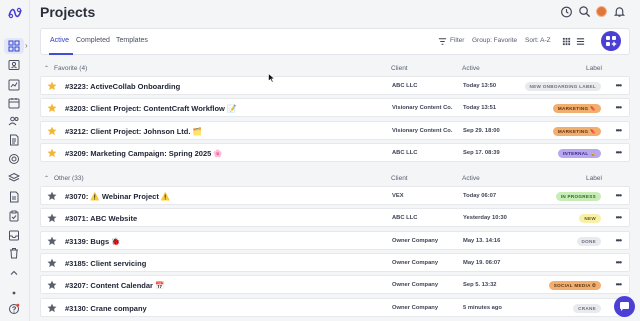  Describe the element at coordinates (106, 308) in the screenshot. I see `project-name: #3130: Crane company` at that location.